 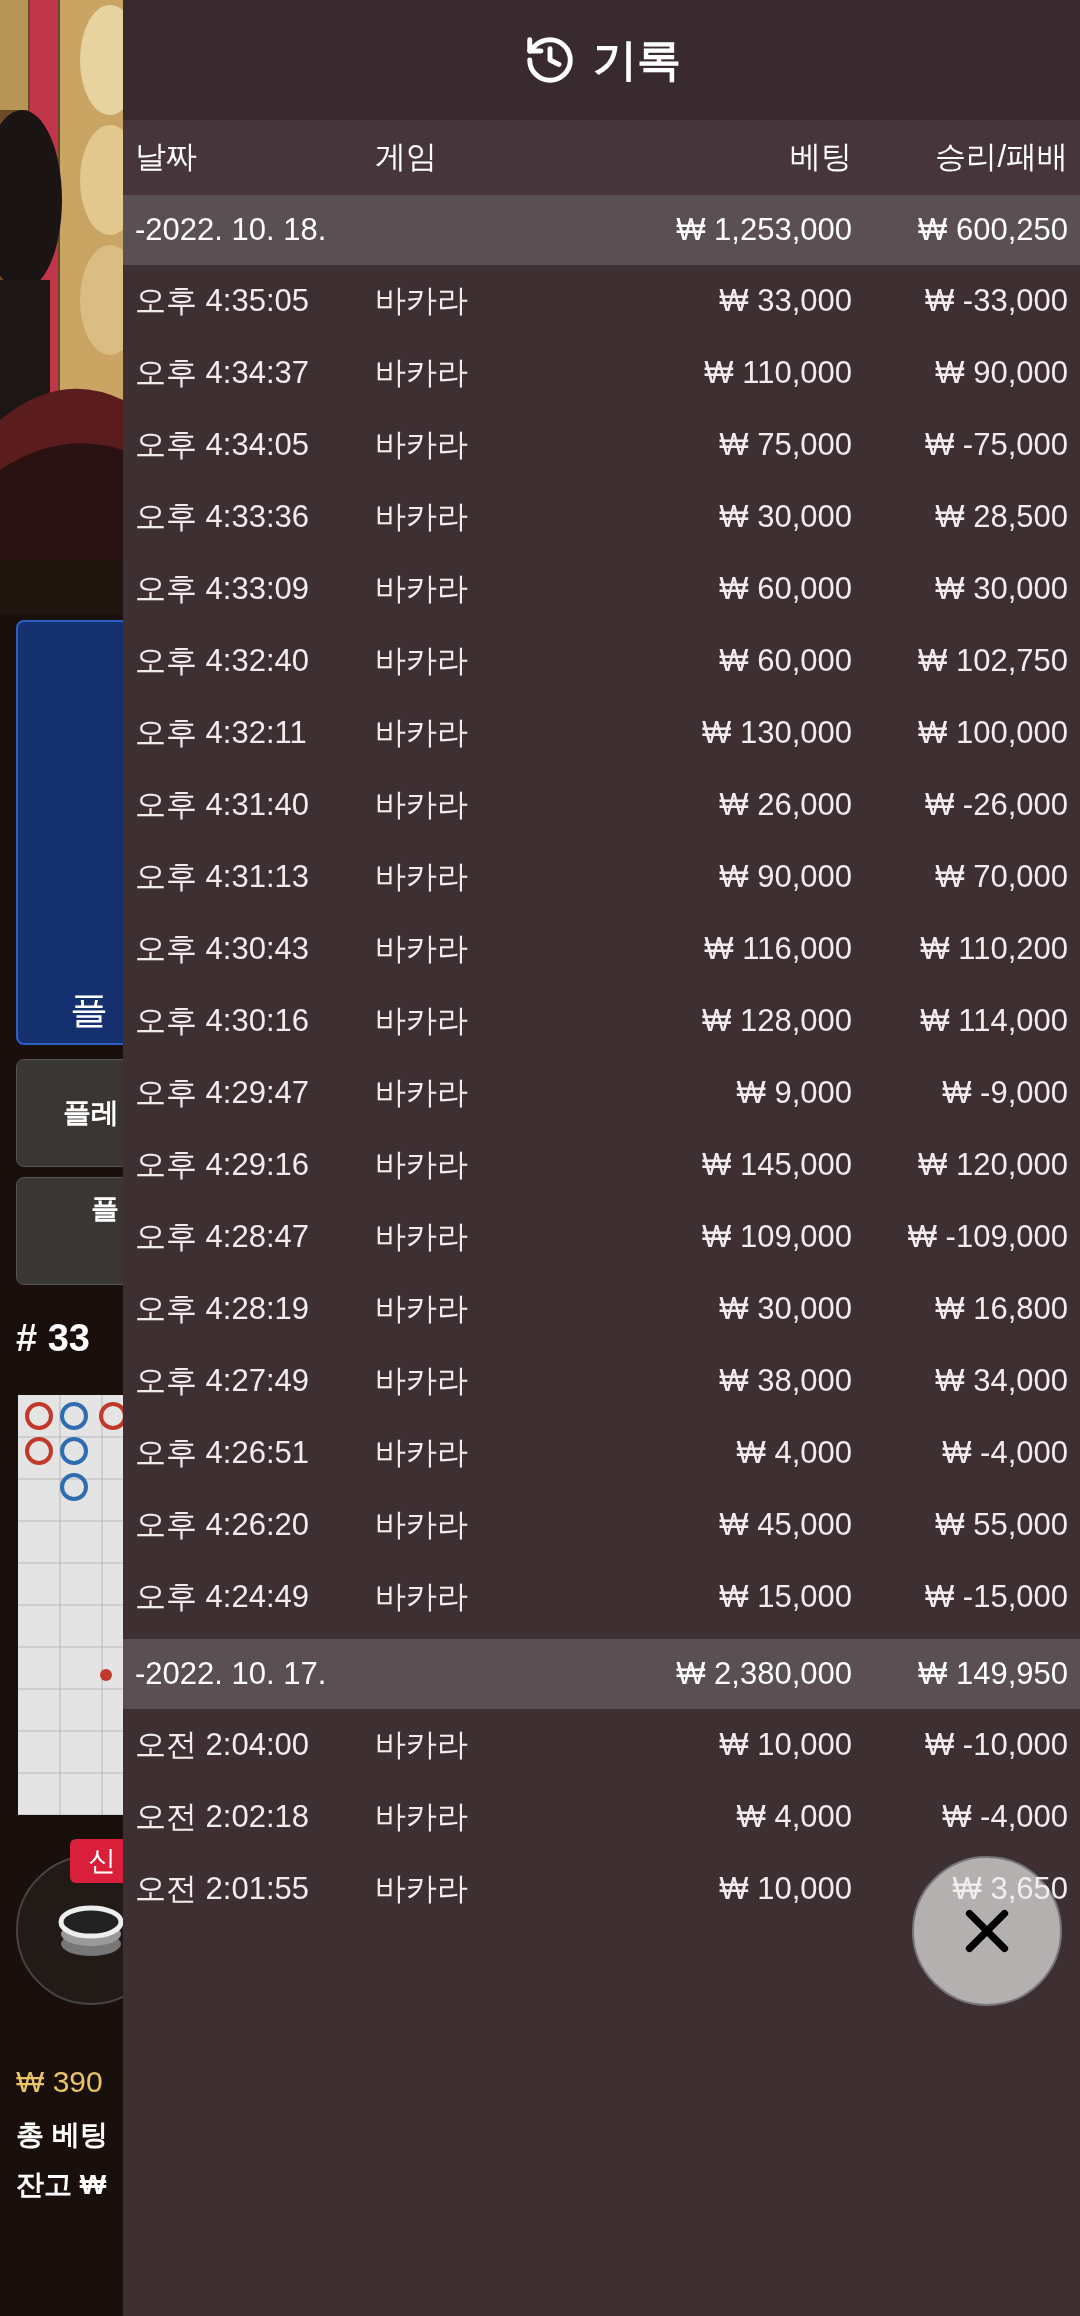 What do you see at coordinates (223, 1596) in the screenshot?
I see `time-cell-text: 오후 4:24:49` at bounding box center [223, 1596].